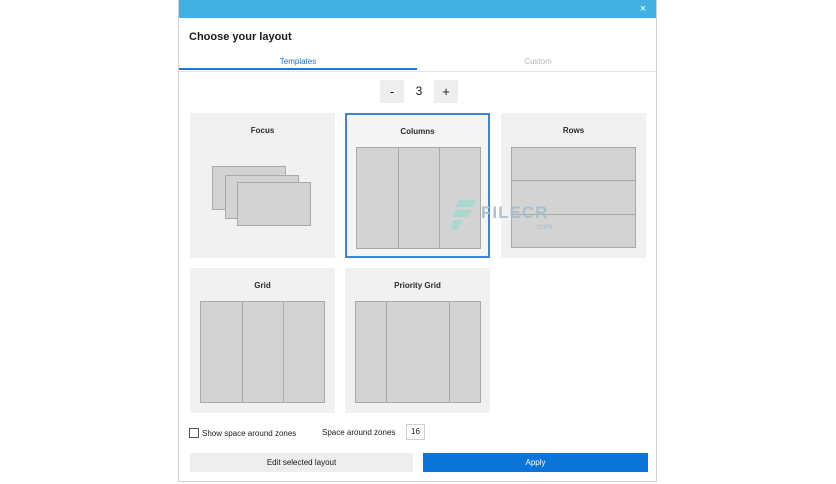  I want to click on apply-button: Apply, so click(535, 462).